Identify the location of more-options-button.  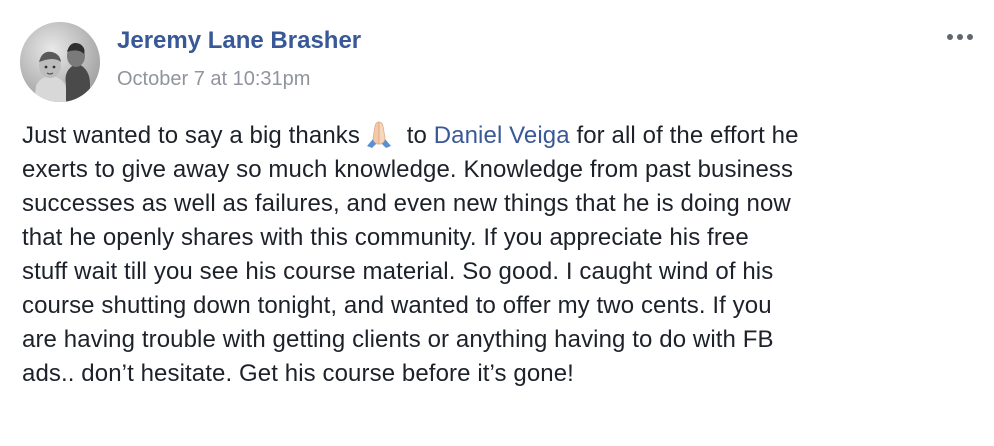
(960, 37).